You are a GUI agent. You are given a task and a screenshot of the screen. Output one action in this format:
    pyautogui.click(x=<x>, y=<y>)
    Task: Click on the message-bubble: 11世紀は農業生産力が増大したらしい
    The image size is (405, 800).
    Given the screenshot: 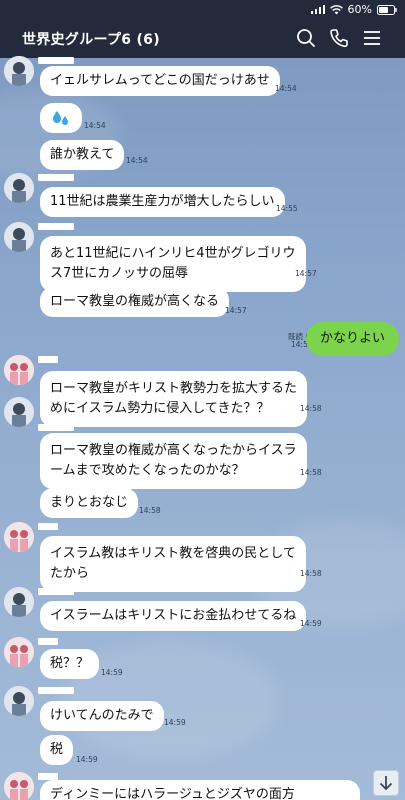 What is the action you would take?
    pyautogui.click(x=162, y=202)
    